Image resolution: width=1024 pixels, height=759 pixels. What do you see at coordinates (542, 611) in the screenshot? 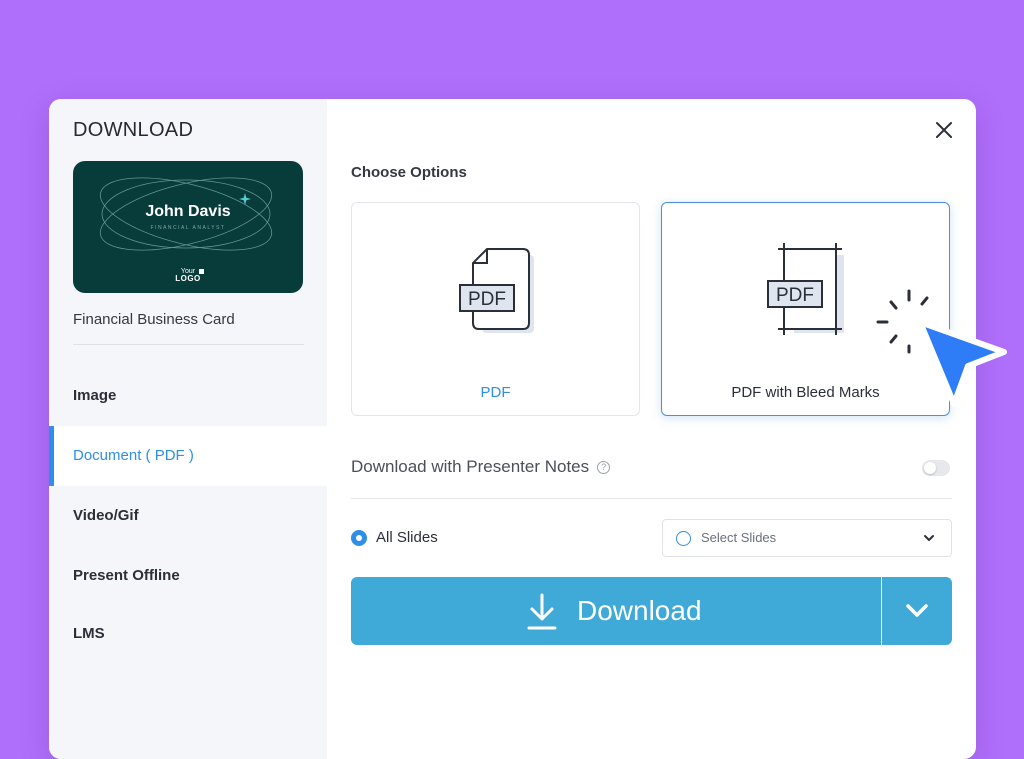
I see `download-icon` at bounding box center [542, 611].